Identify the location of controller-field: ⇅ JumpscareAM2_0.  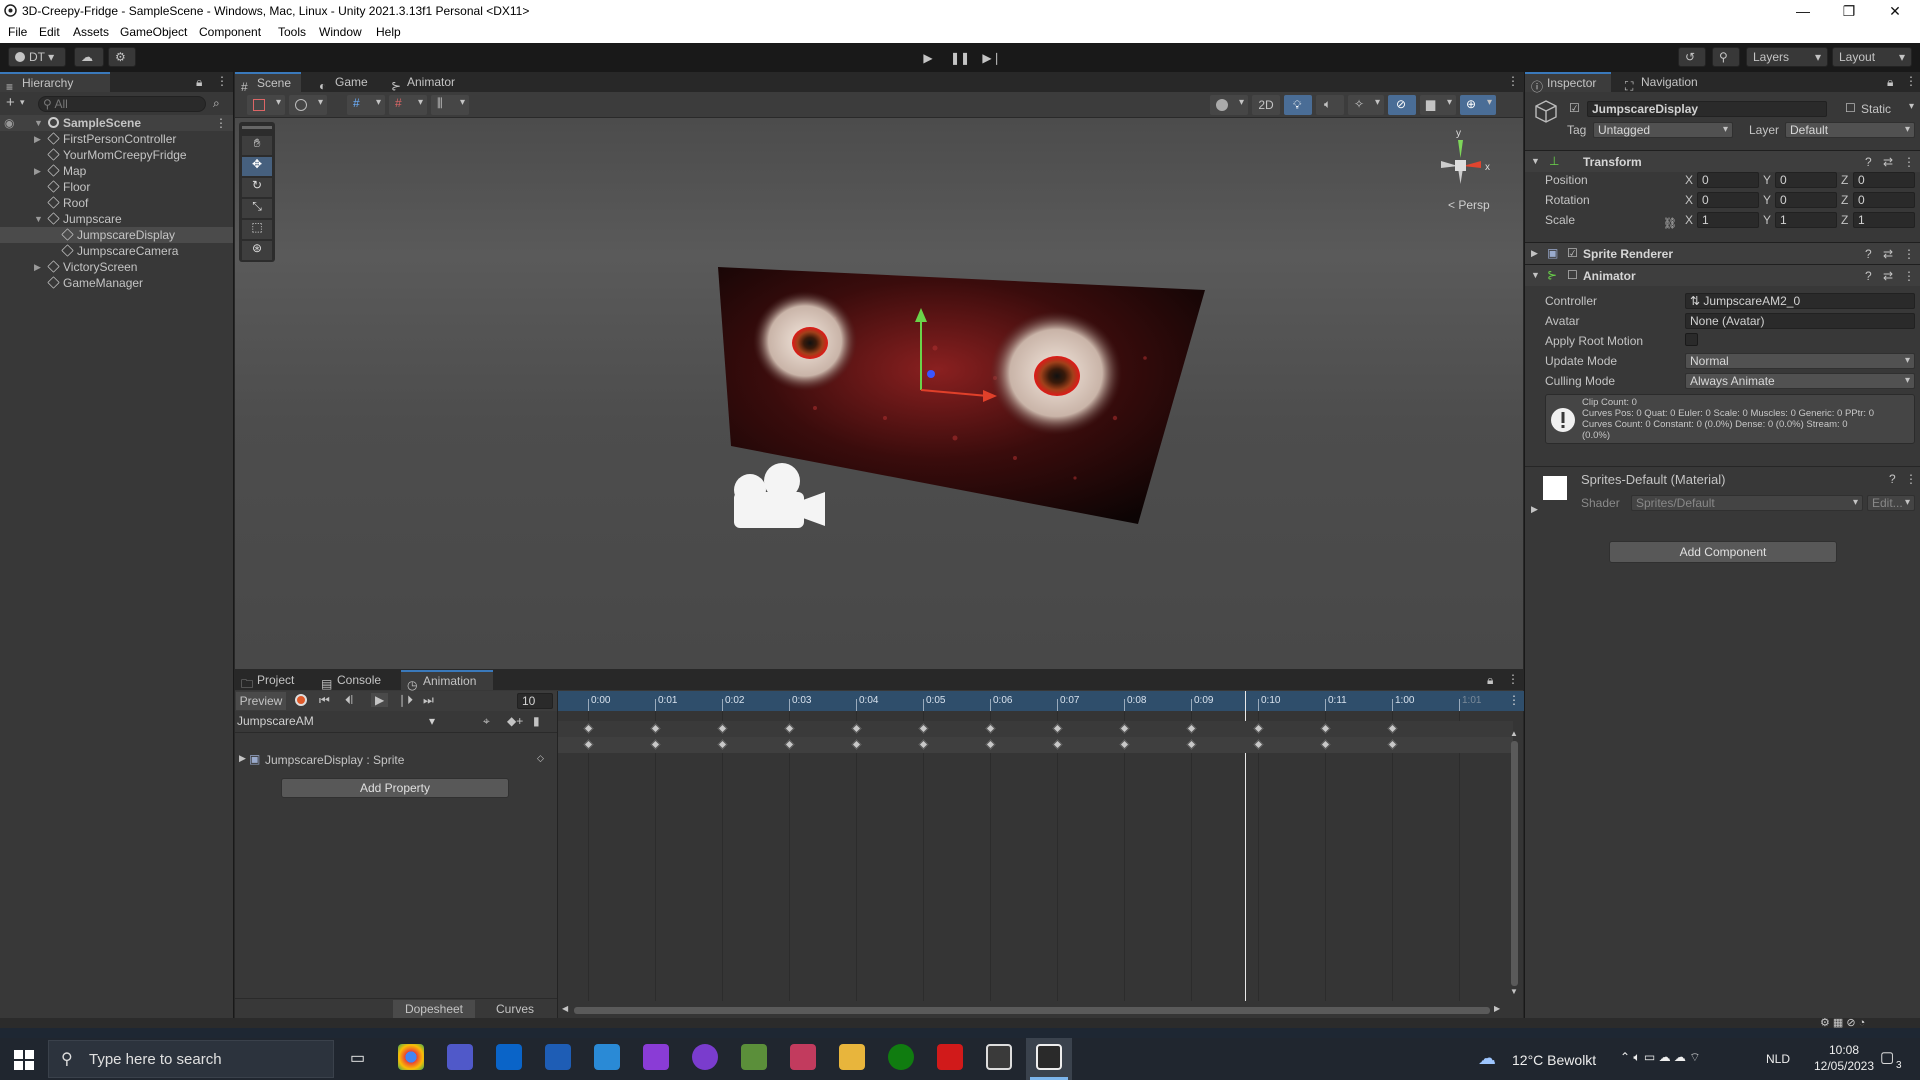
(1800, 301).